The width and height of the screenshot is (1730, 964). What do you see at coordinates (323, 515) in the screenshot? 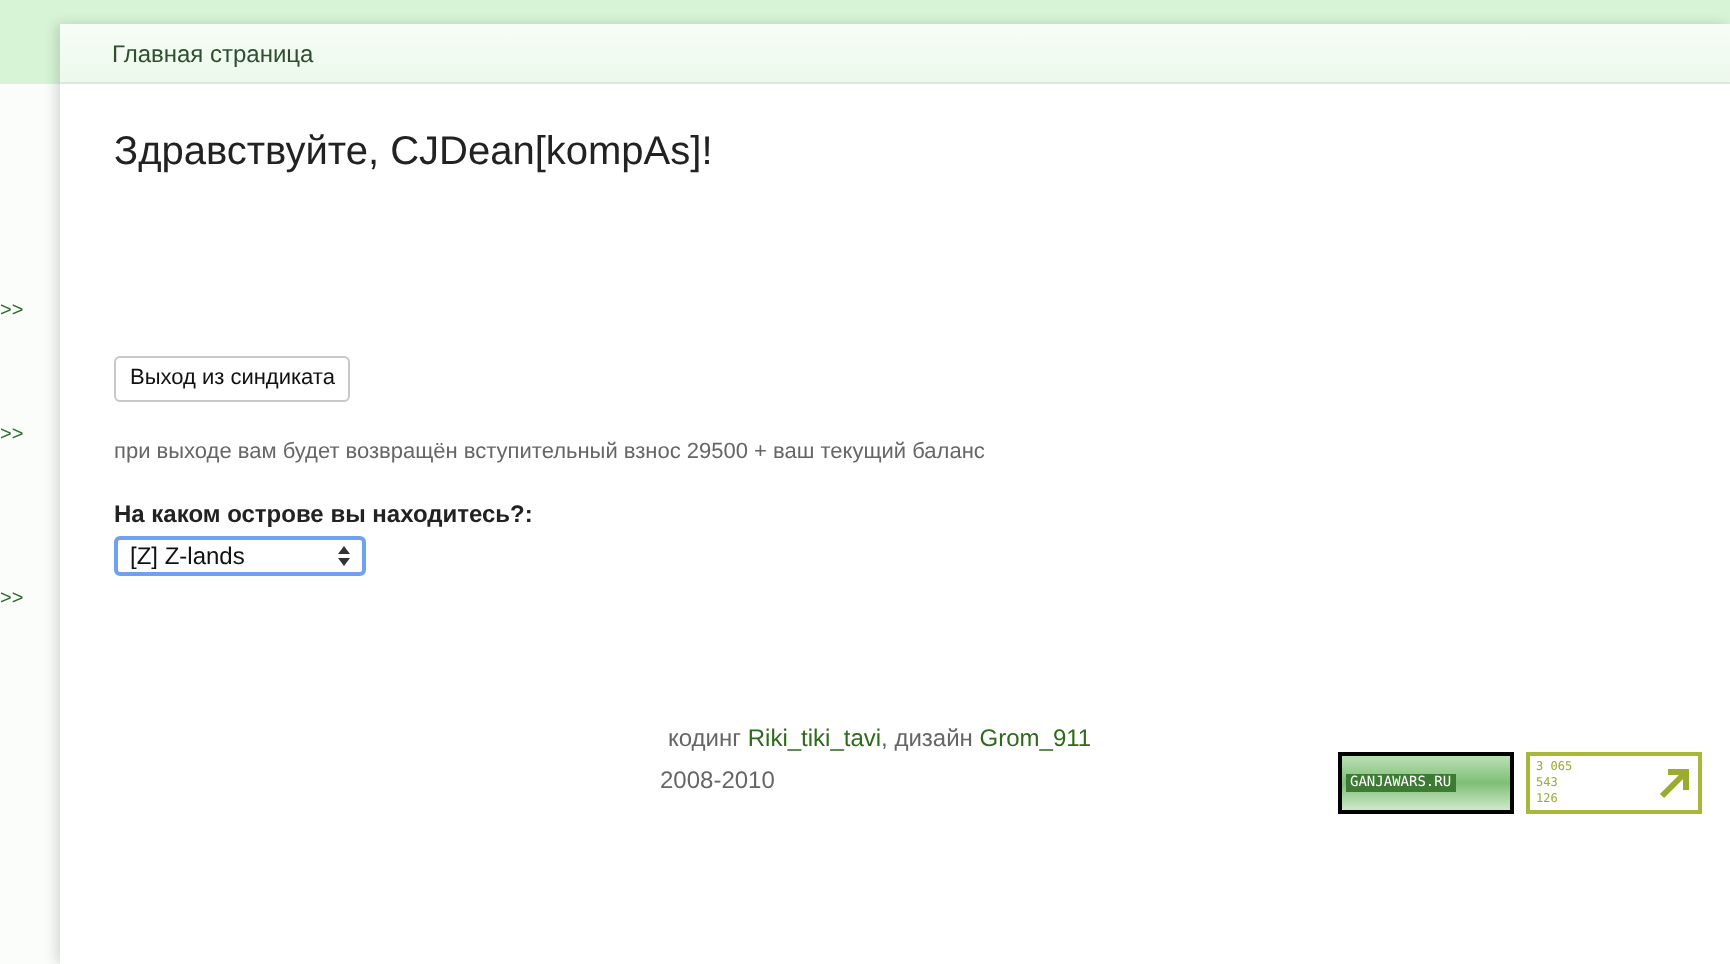
I see `island-label: На каком острове вы находитесь?:` at bounding box center [323, 515].